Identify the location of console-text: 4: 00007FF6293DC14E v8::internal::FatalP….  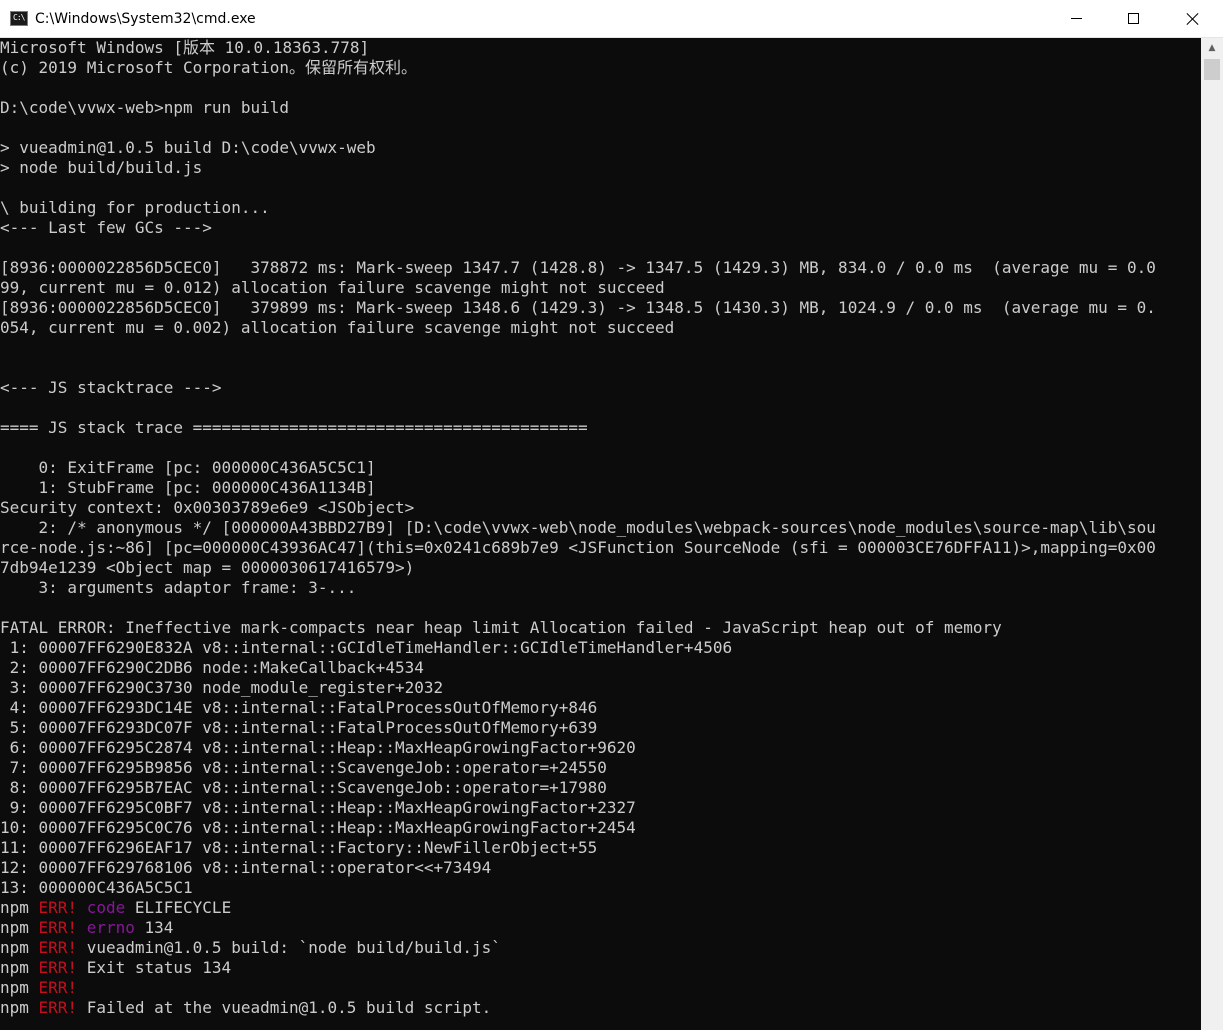
(299, 707).